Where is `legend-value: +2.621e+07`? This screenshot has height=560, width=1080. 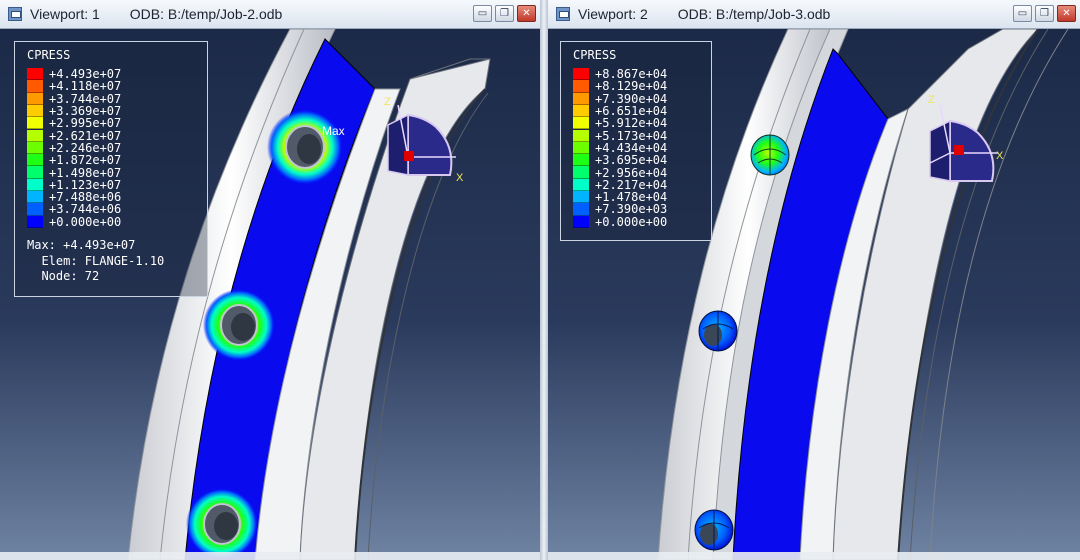
legend-value: +2.621e+07 is located at coordinates (85, 135).